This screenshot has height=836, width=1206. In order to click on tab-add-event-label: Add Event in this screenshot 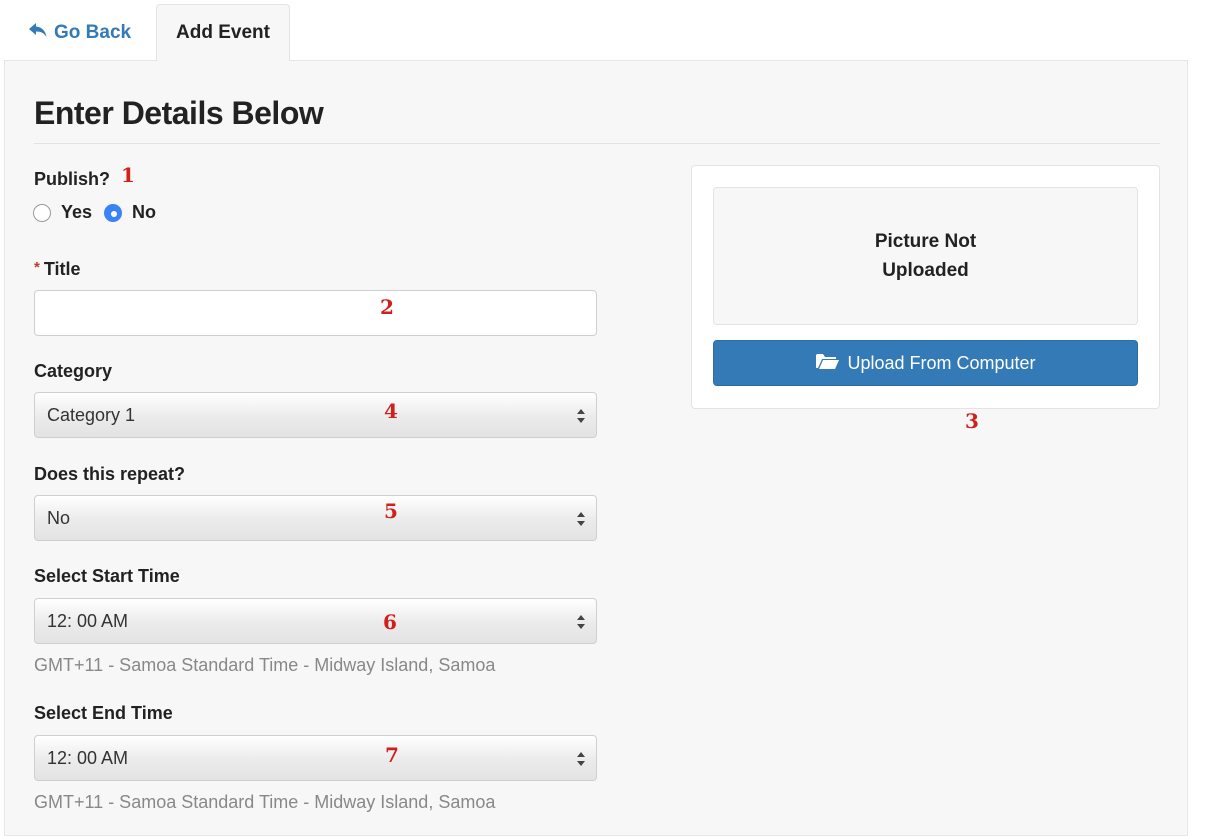, I will do `click(223, 32)`.